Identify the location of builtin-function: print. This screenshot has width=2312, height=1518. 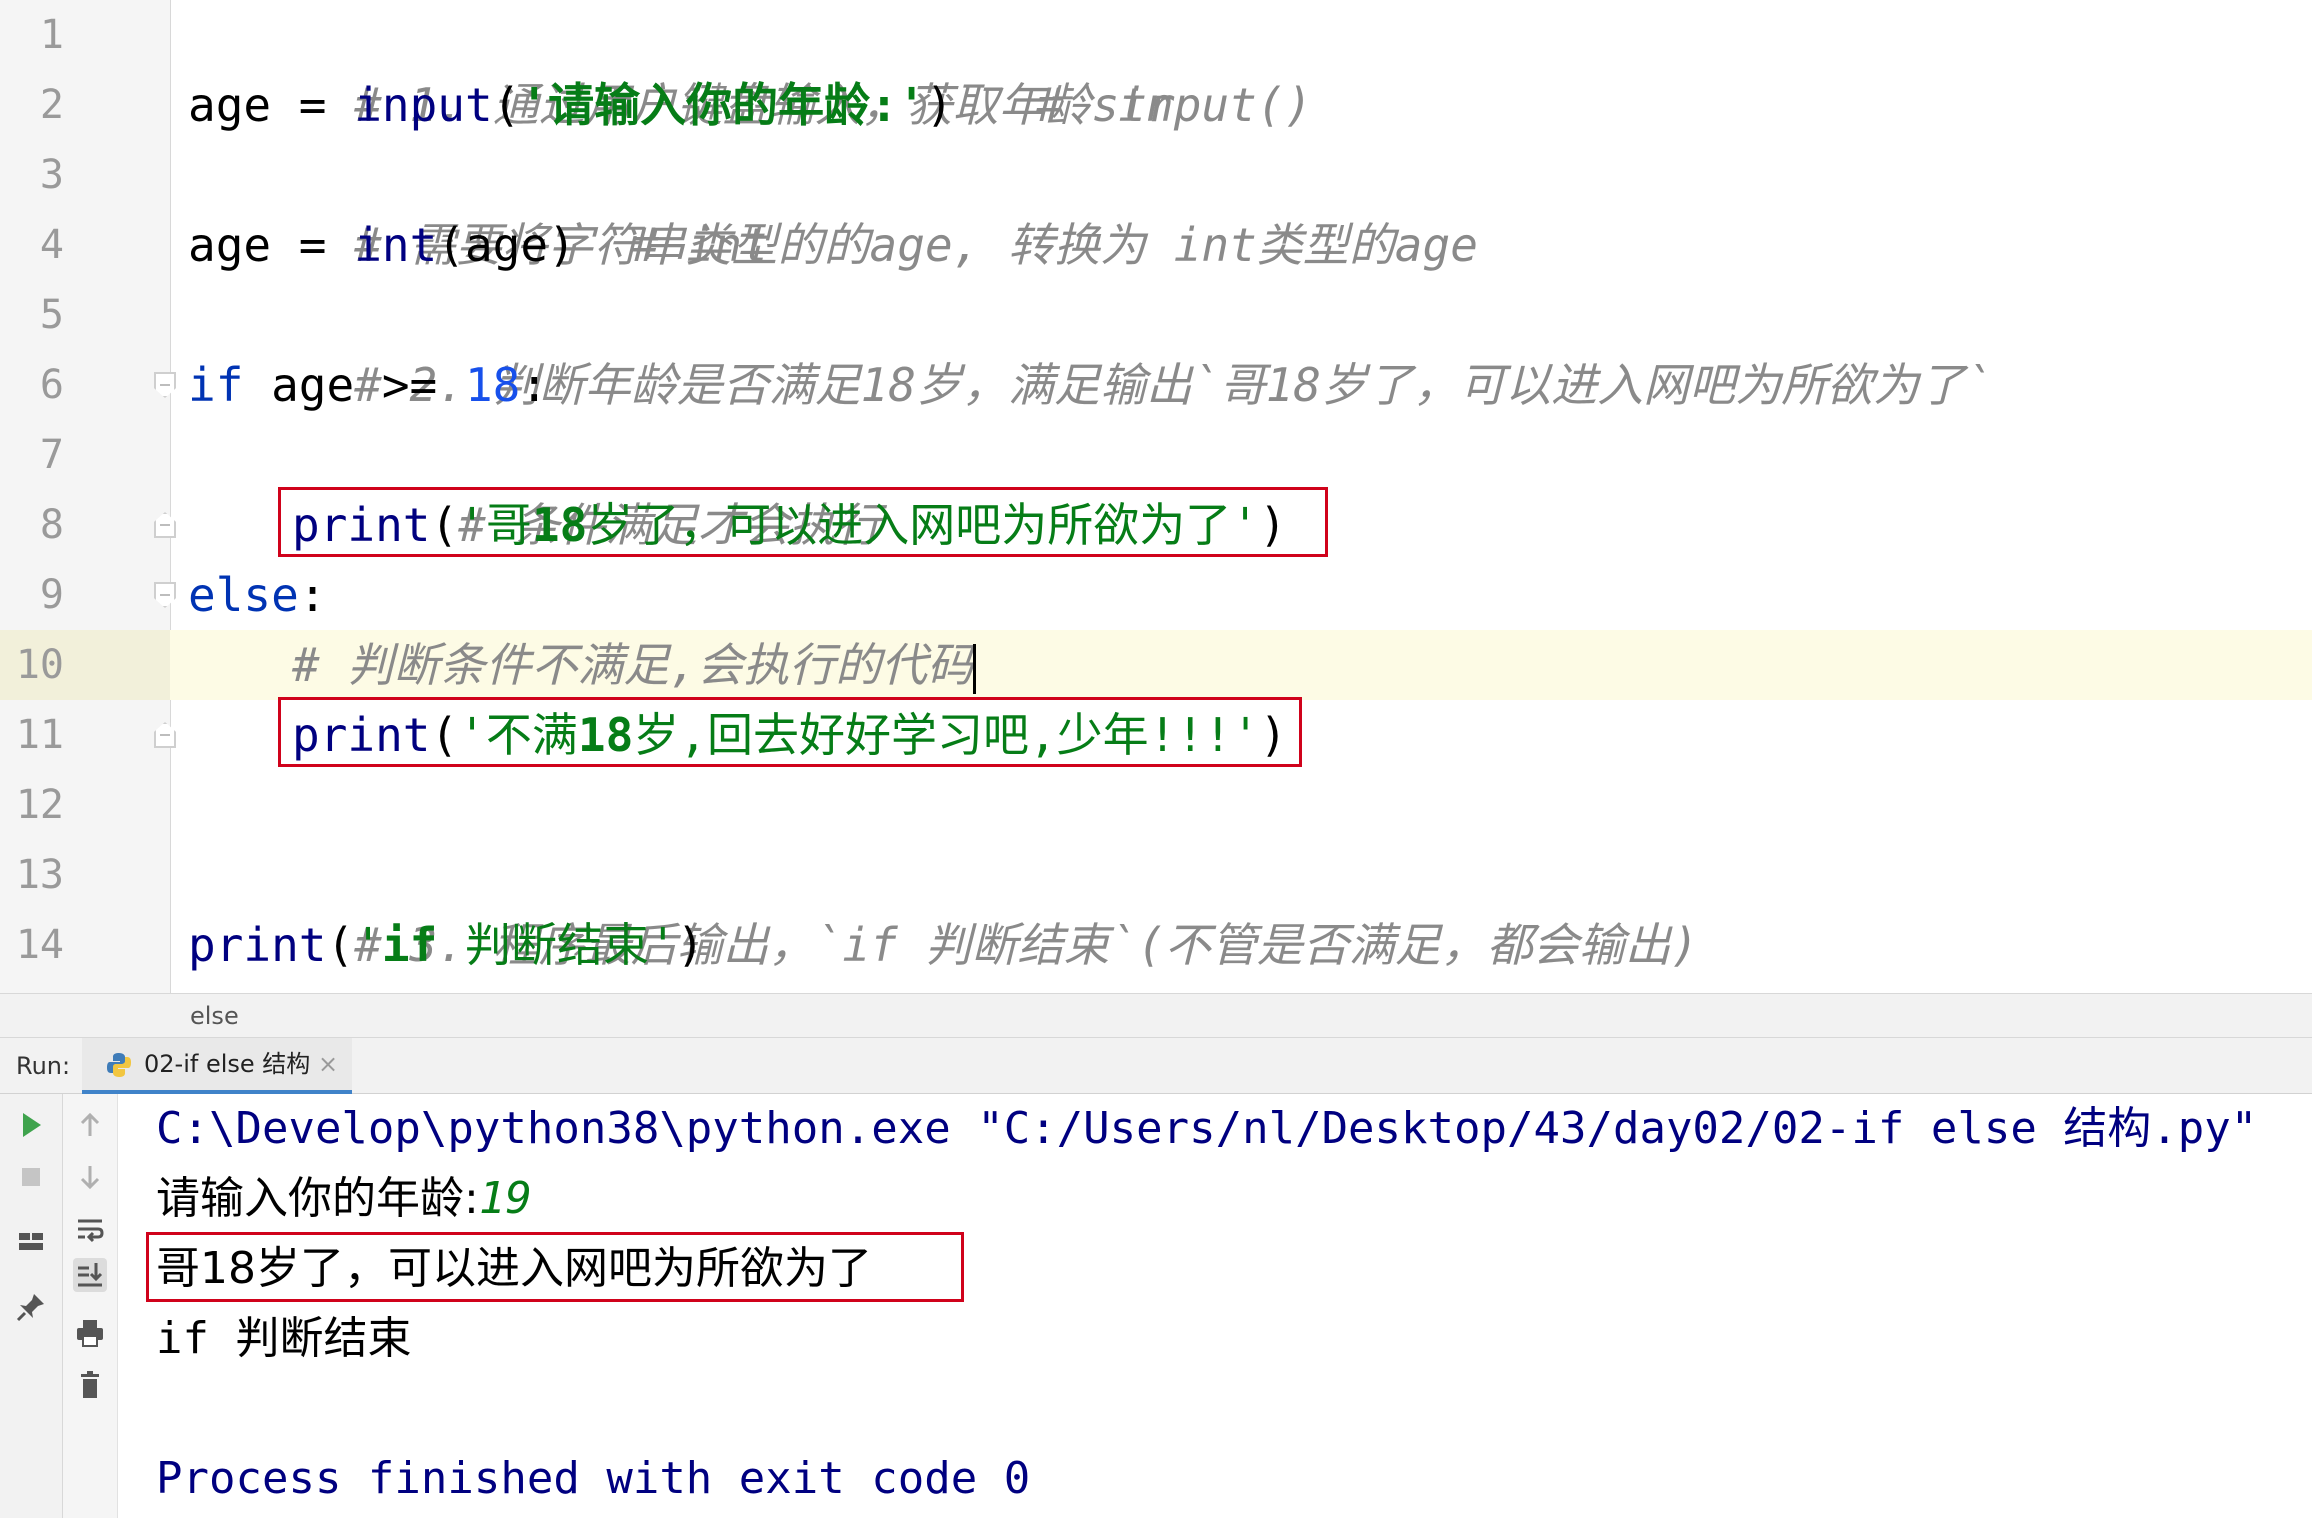
(257, 945).